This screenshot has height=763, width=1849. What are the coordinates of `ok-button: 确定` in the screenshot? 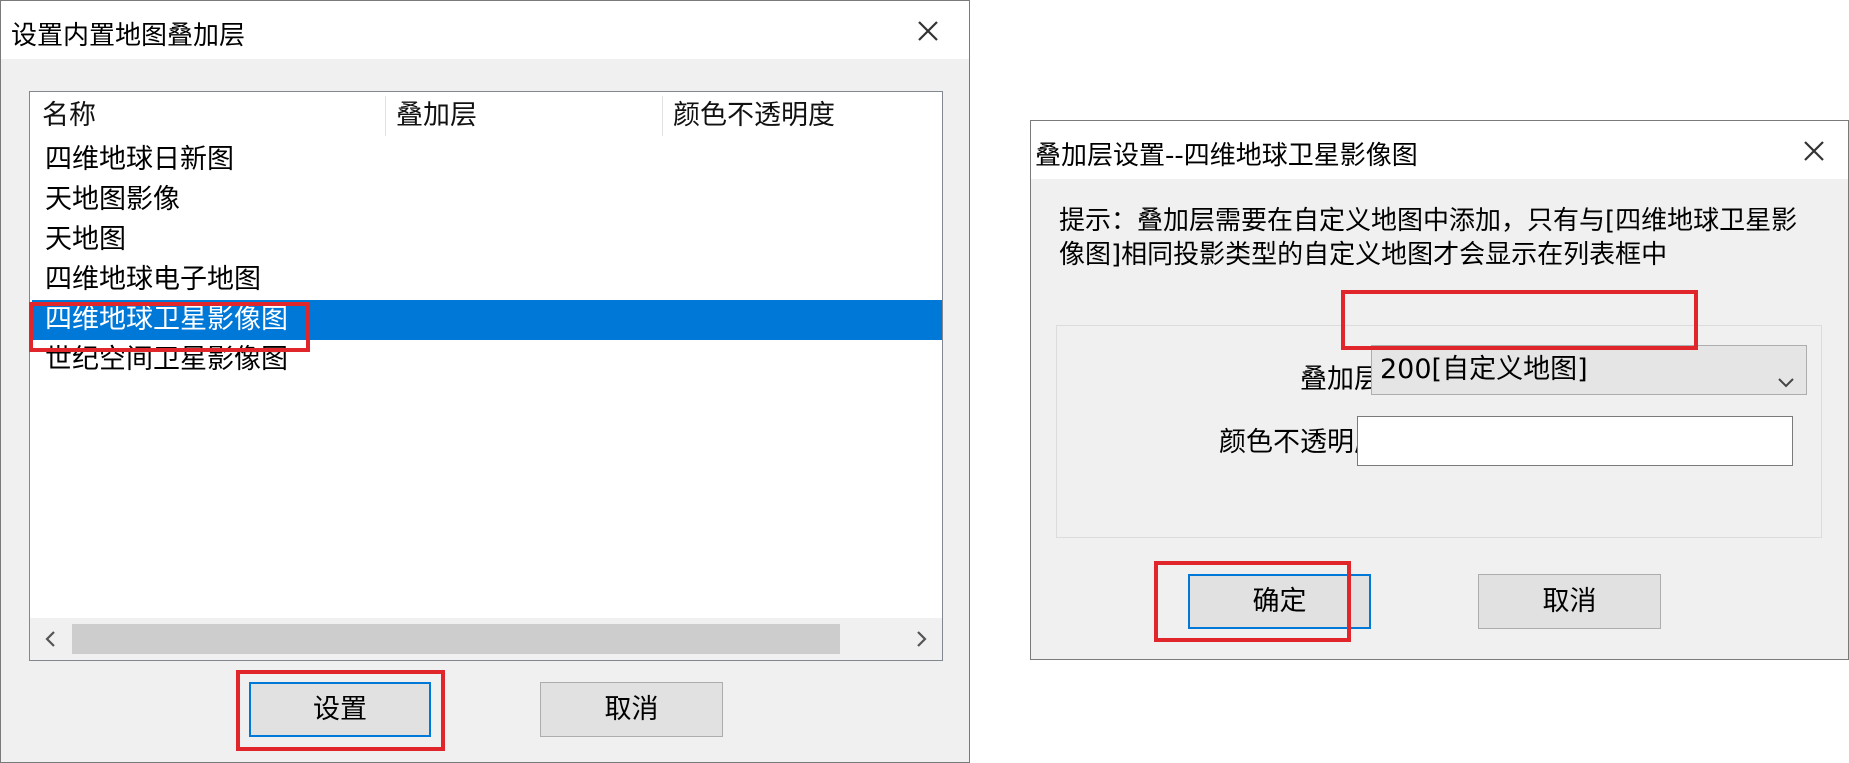 It's located at (1279, 601).